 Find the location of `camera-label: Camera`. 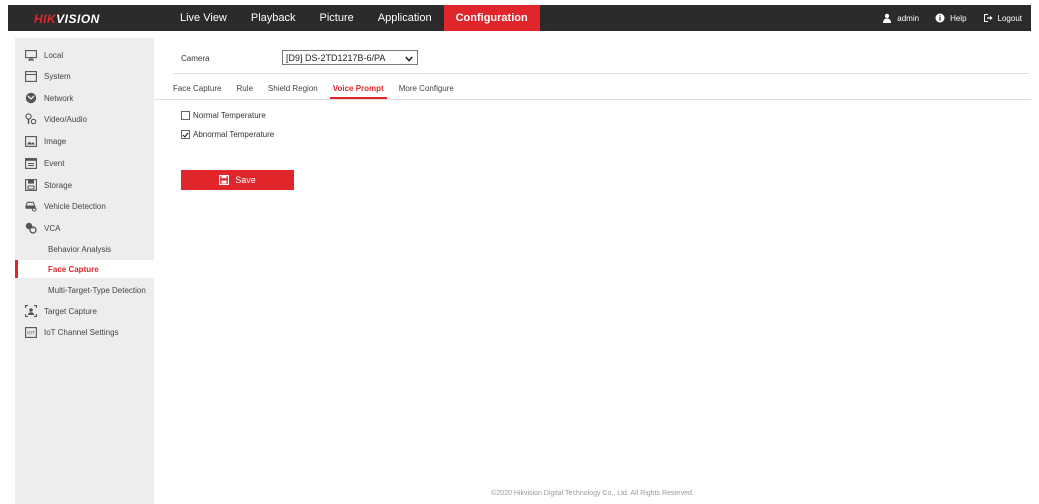

camera-label: Camera is located at coordinates (195, 58).